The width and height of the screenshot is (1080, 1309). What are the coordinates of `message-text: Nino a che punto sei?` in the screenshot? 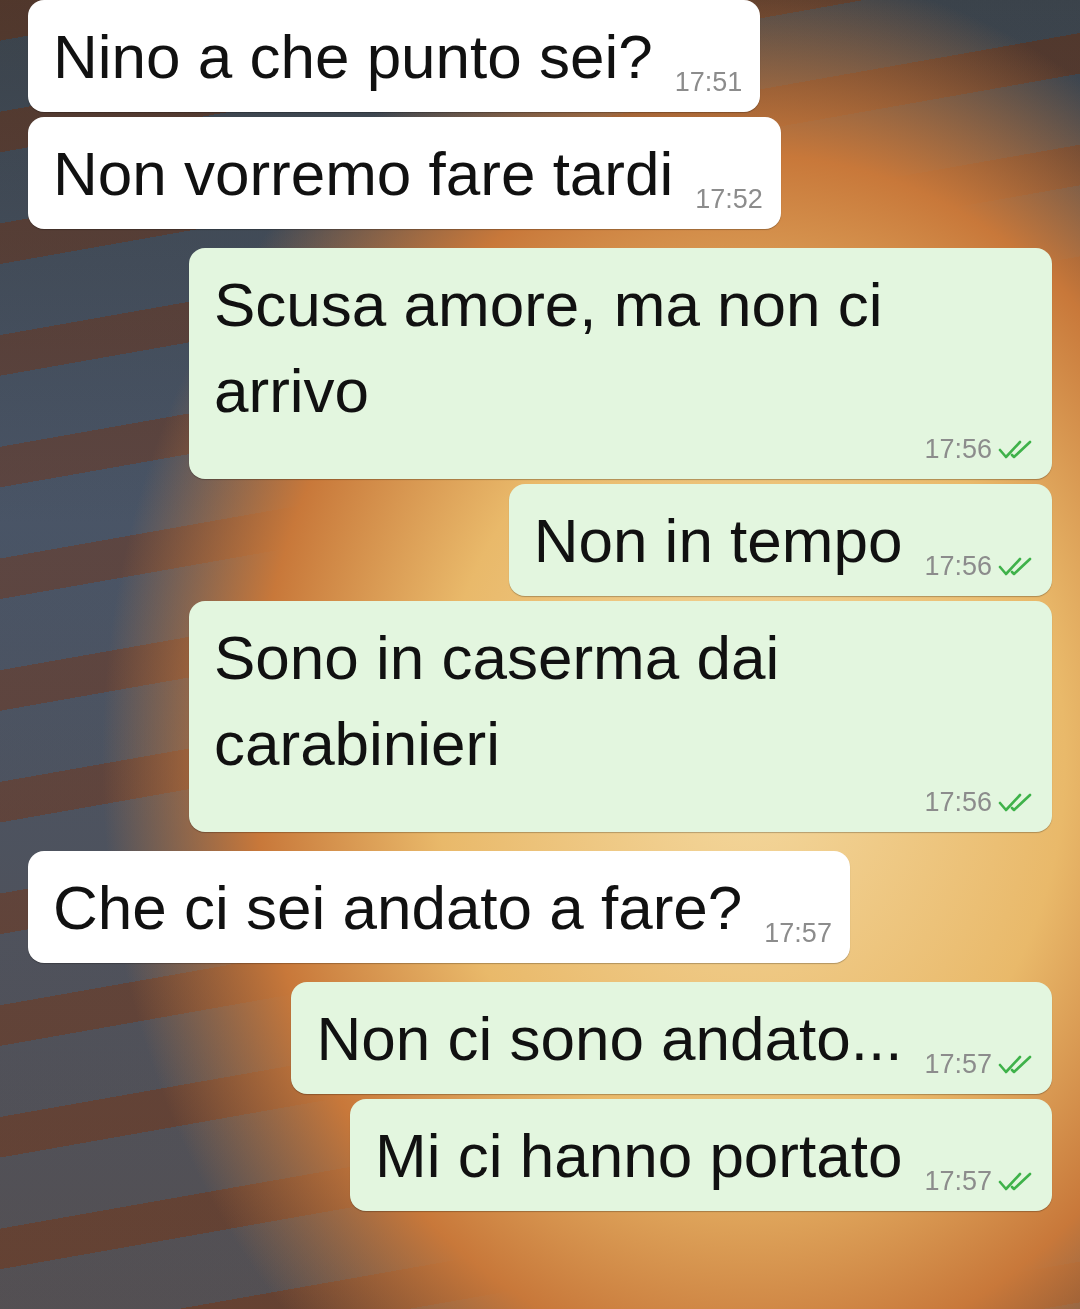 It's located at (353, 57).